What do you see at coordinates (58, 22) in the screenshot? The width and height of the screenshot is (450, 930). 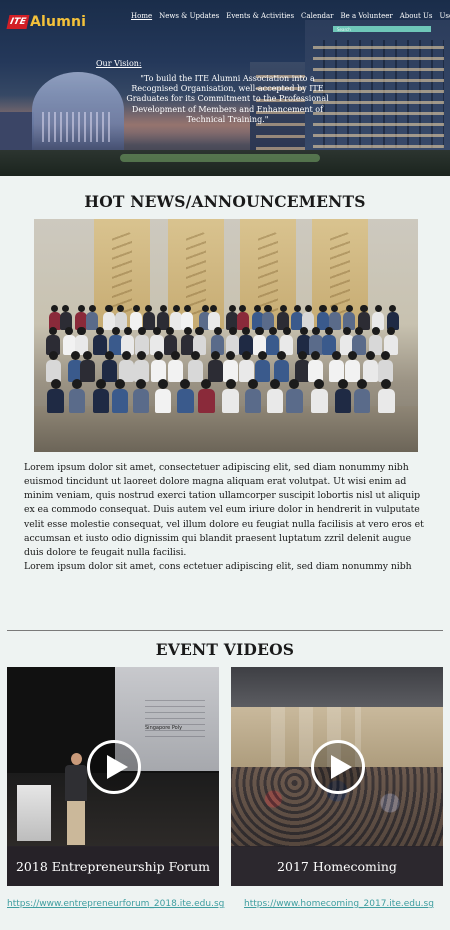 I see `logo-wordmark: Alumni` at bounding box center [58, 22].